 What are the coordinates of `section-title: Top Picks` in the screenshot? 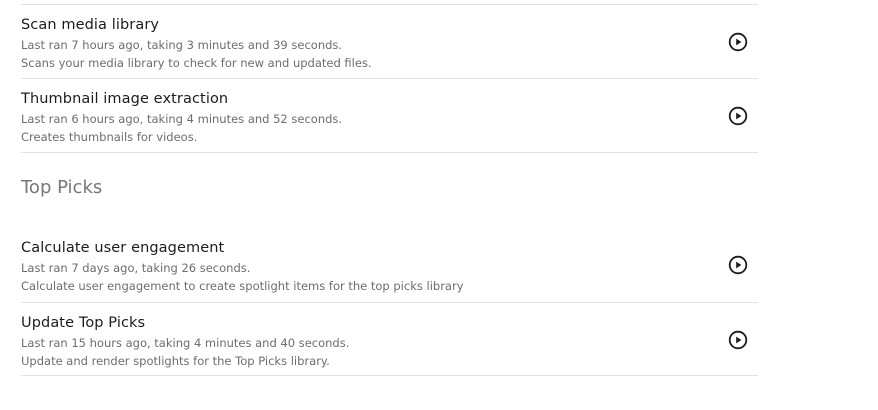 It's located at (62, 187).